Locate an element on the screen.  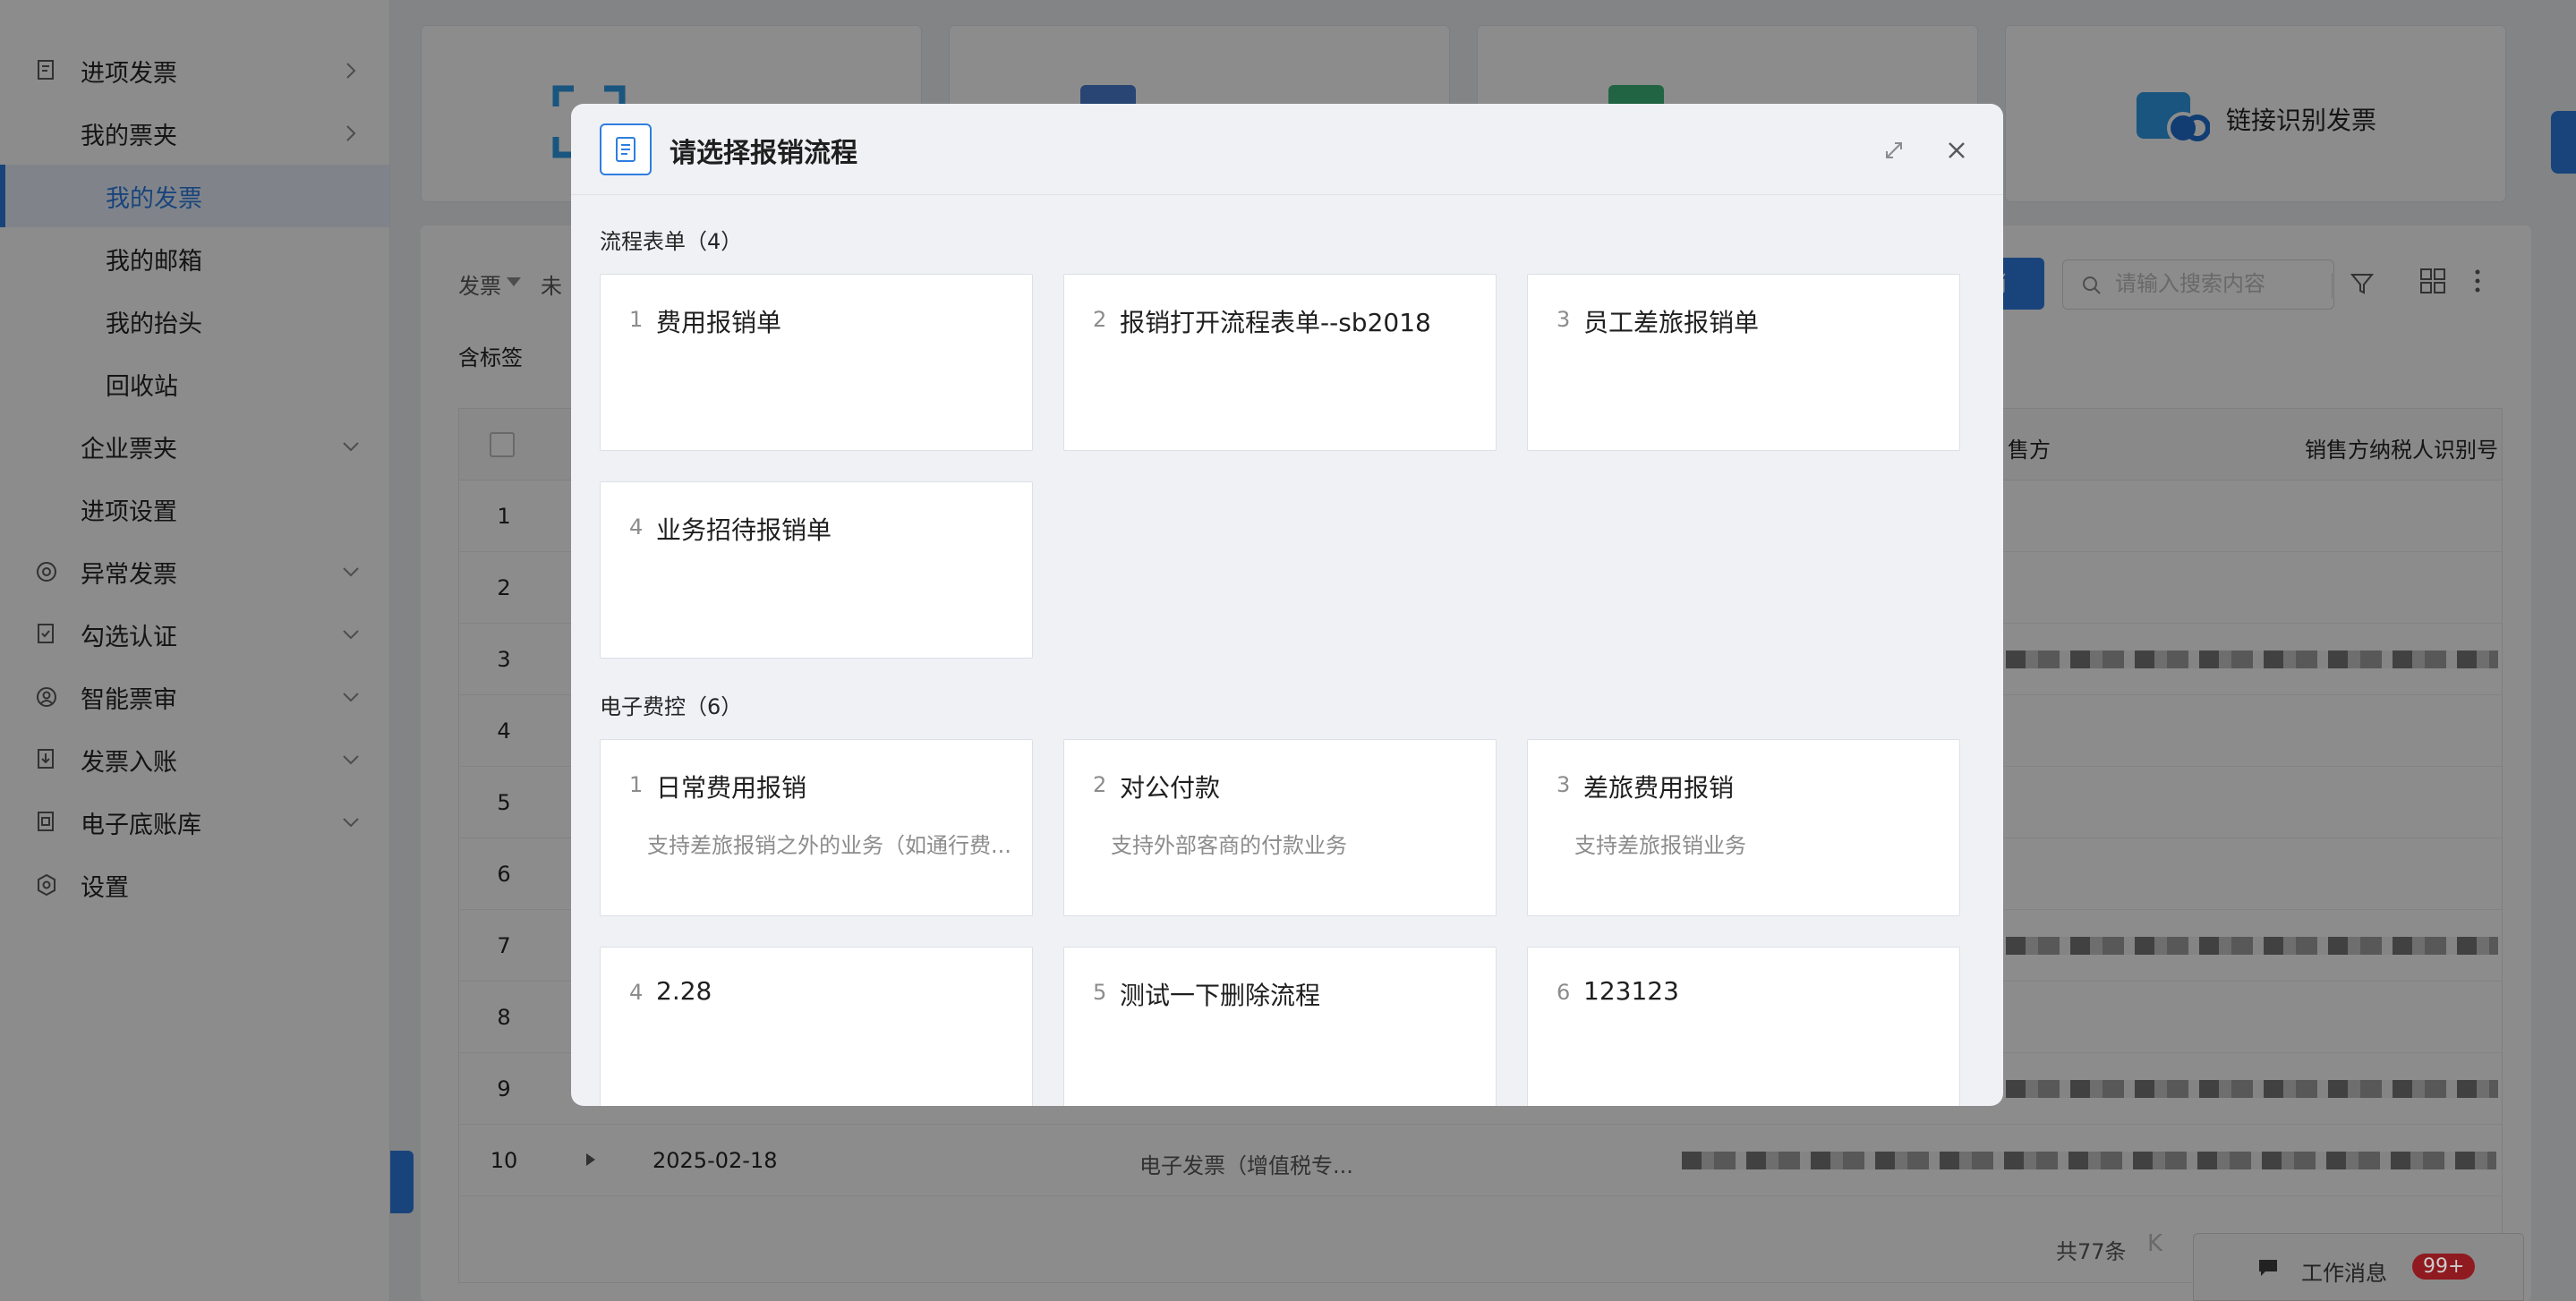
card-name: 业务招待报销单 is located at coordinates (744, 530).